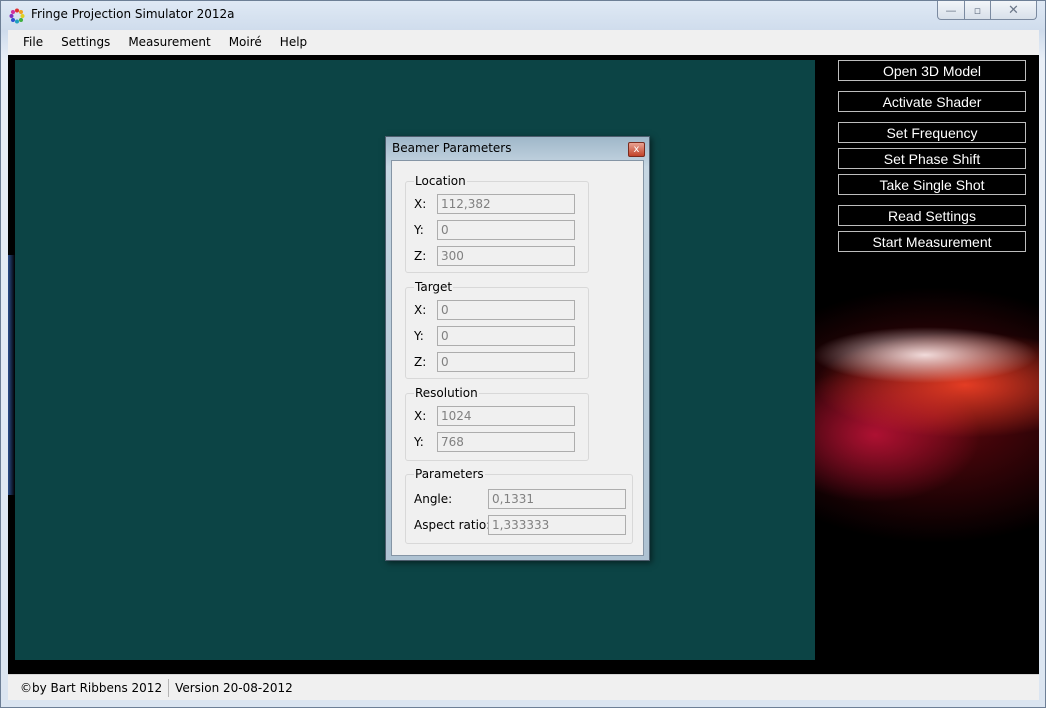  What do you see at coordinates (557, 499) in the screenshot?
I see `angle-field: 0,1331` at bounding box center [557, 499].